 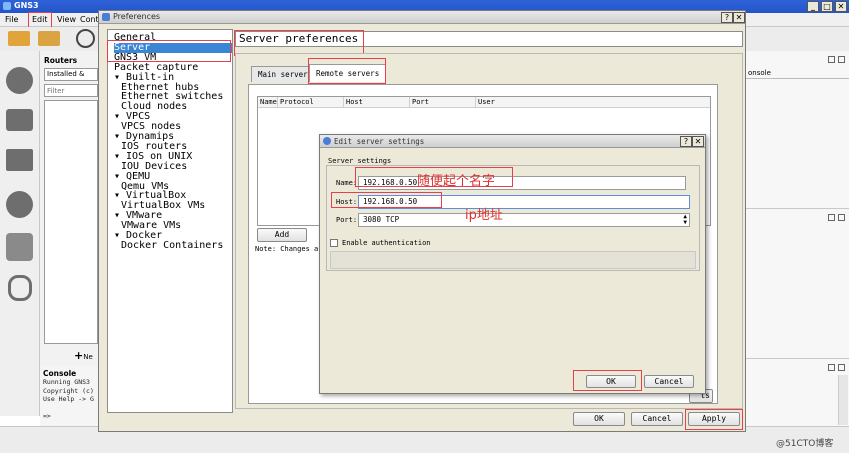 I want to click on routers-dock: Routers Installed & +Ne, so click(x=69, y=208).